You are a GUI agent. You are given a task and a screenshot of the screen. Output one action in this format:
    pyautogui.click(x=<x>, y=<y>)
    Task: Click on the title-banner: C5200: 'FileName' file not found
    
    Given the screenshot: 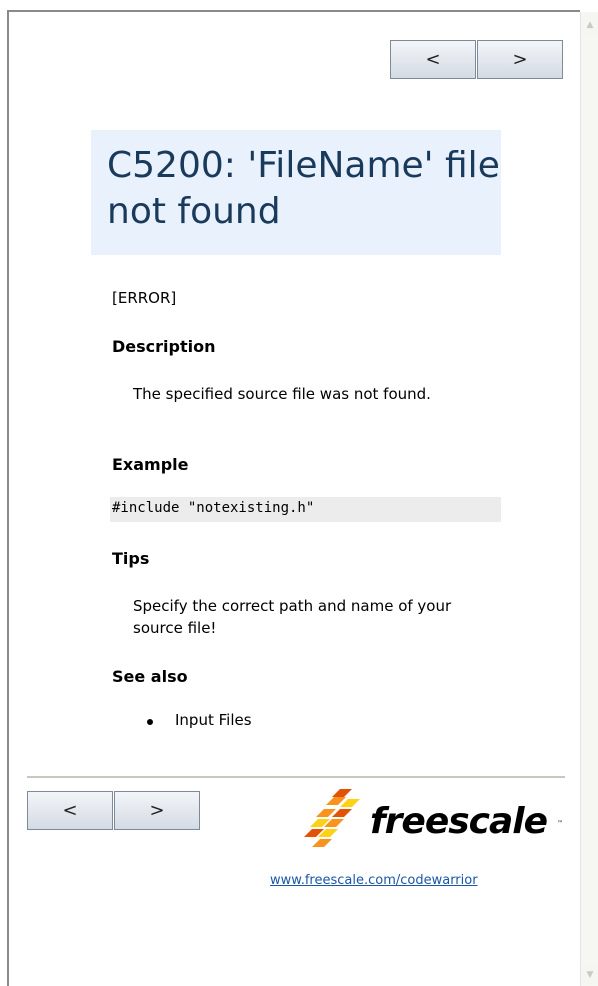 What is the action you would take?
    pyautogui.click(x=296, y=192)
    